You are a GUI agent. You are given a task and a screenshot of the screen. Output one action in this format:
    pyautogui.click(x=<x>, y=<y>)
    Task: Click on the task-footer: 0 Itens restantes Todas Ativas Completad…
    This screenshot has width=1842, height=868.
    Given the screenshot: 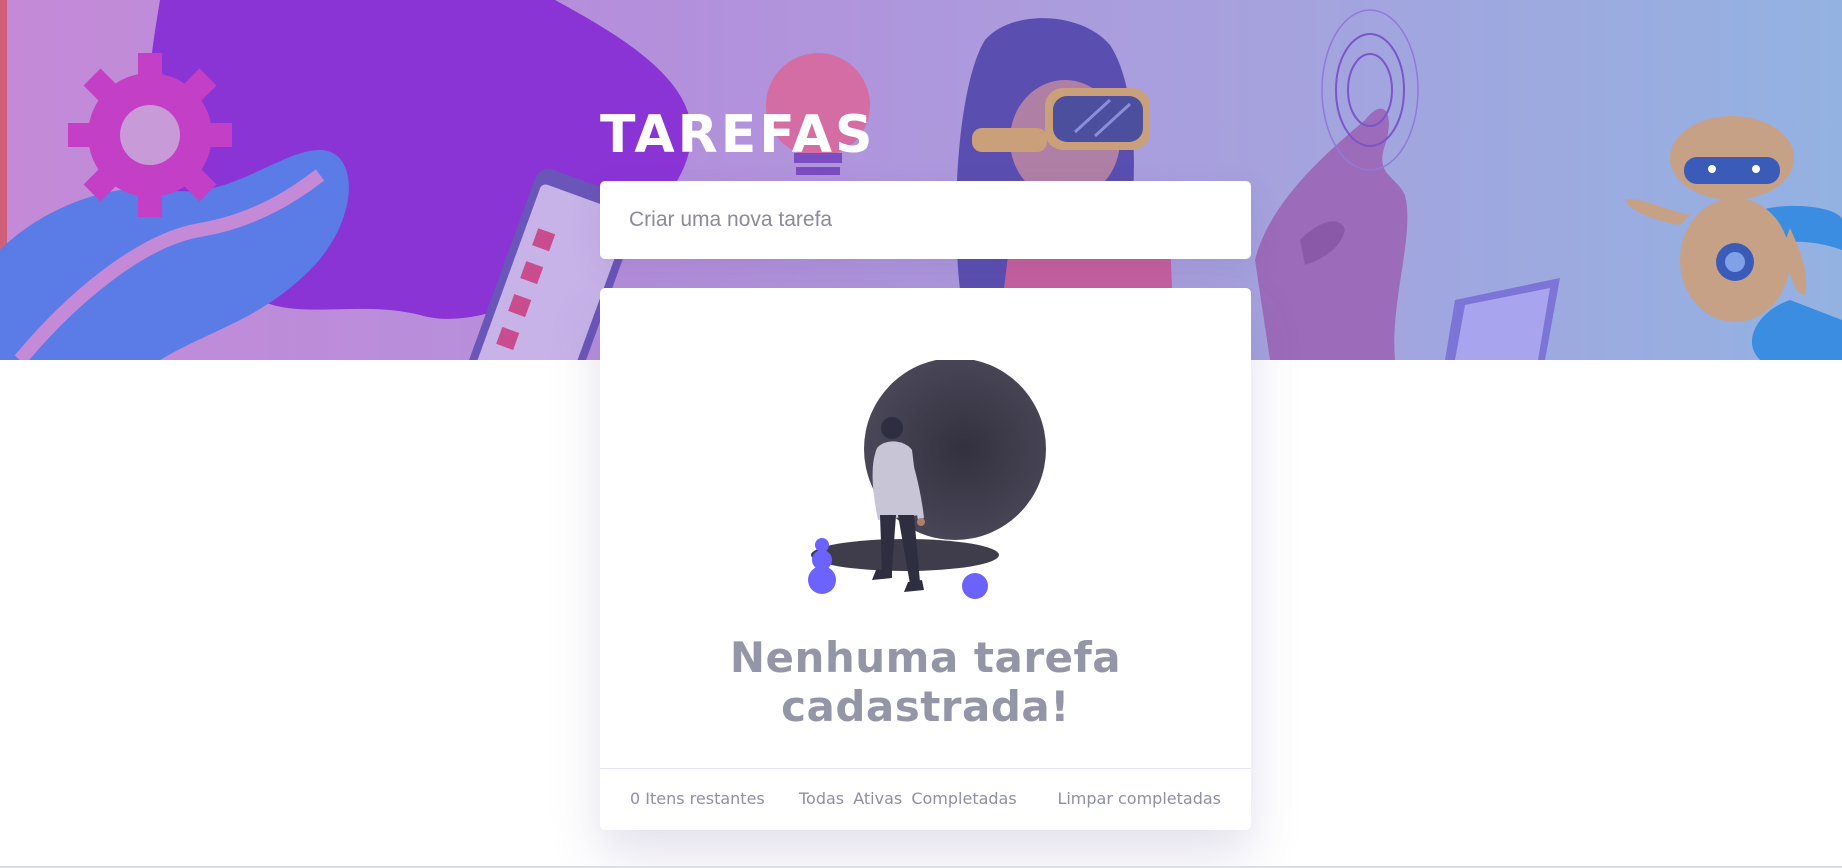 What is the action you would take?
    pyautogui.click(x=925, y=799)
    